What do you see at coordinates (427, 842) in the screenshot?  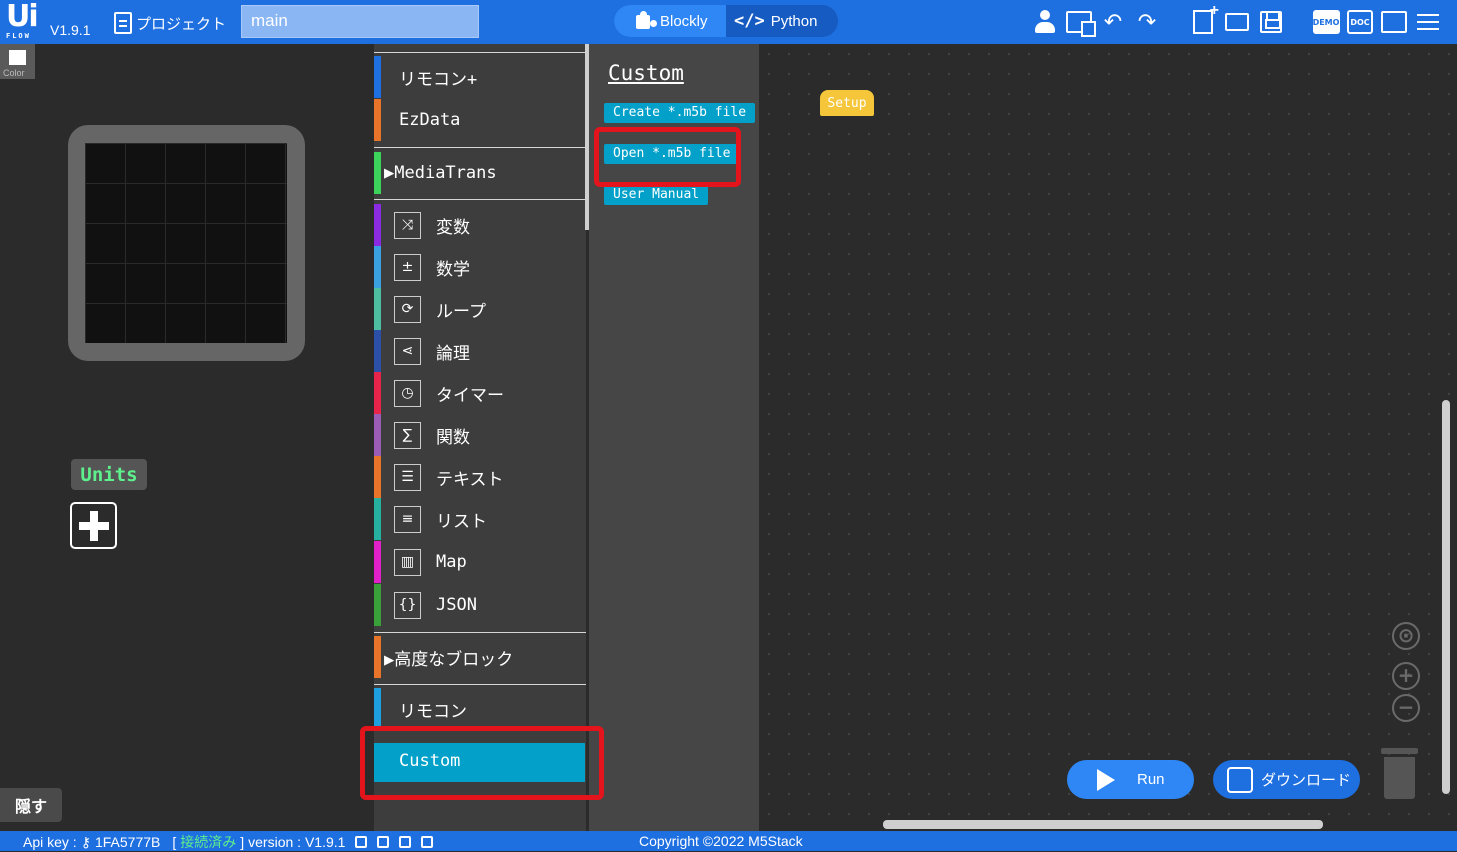 I see `download-status-icon` at bounding box center [427, 842].